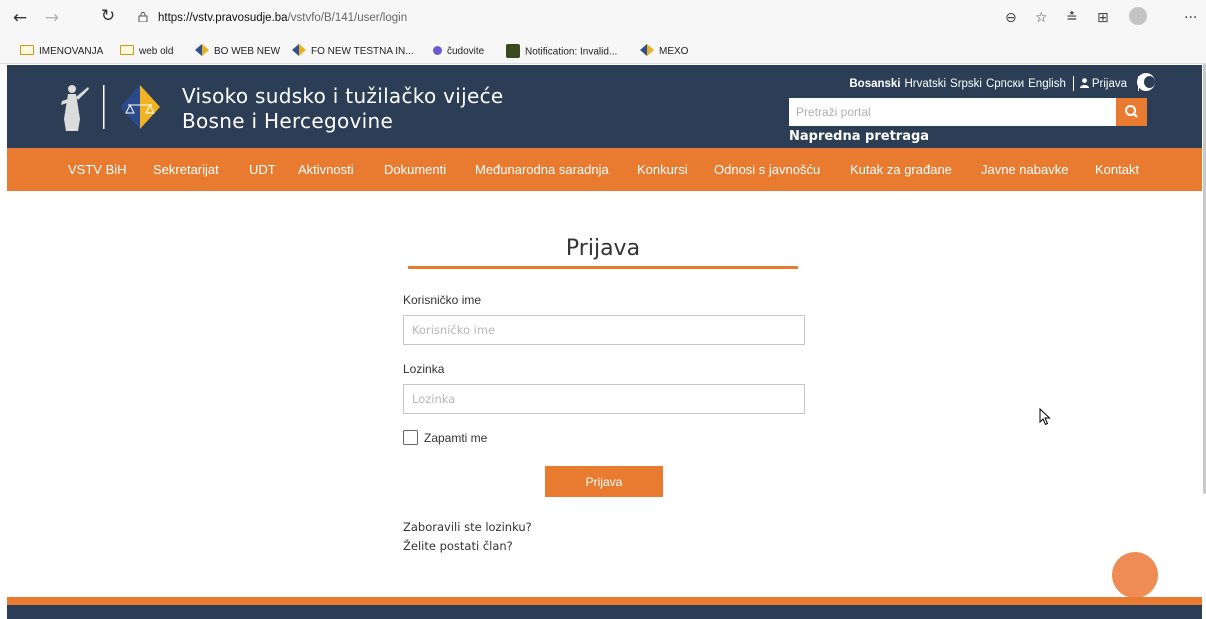 The image size is (1206, 619). I want to click on nav-javne-nabavke: Javne nabavke, so click(1024, 169).